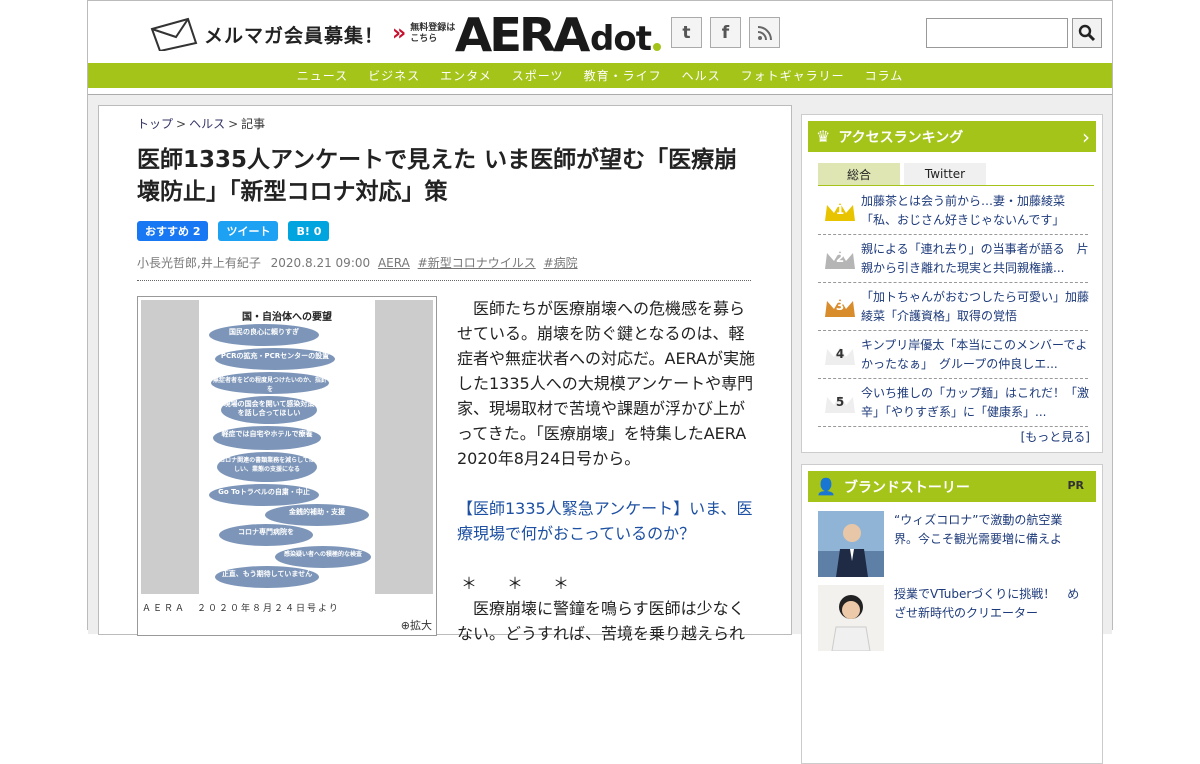  I want to click on search-box, so click(1014, 33).